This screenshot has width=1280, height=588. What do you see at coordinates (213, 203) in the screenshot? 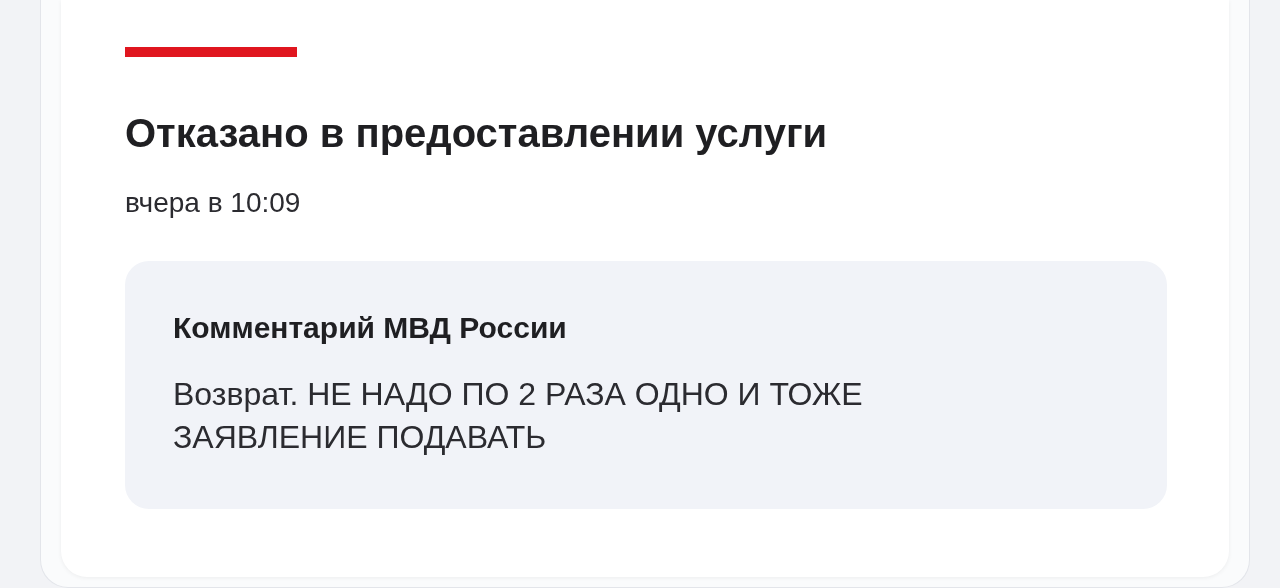
I see `status-time: вчера в 10:09` at bounding box center [213, 203].